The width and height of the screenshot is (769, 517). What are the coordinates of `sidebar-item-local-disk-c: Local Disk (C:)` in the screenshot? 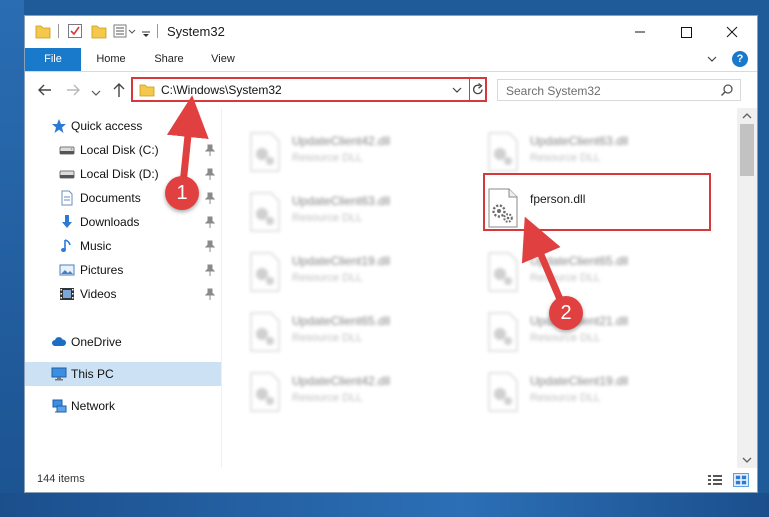 It's located at (123, 150).